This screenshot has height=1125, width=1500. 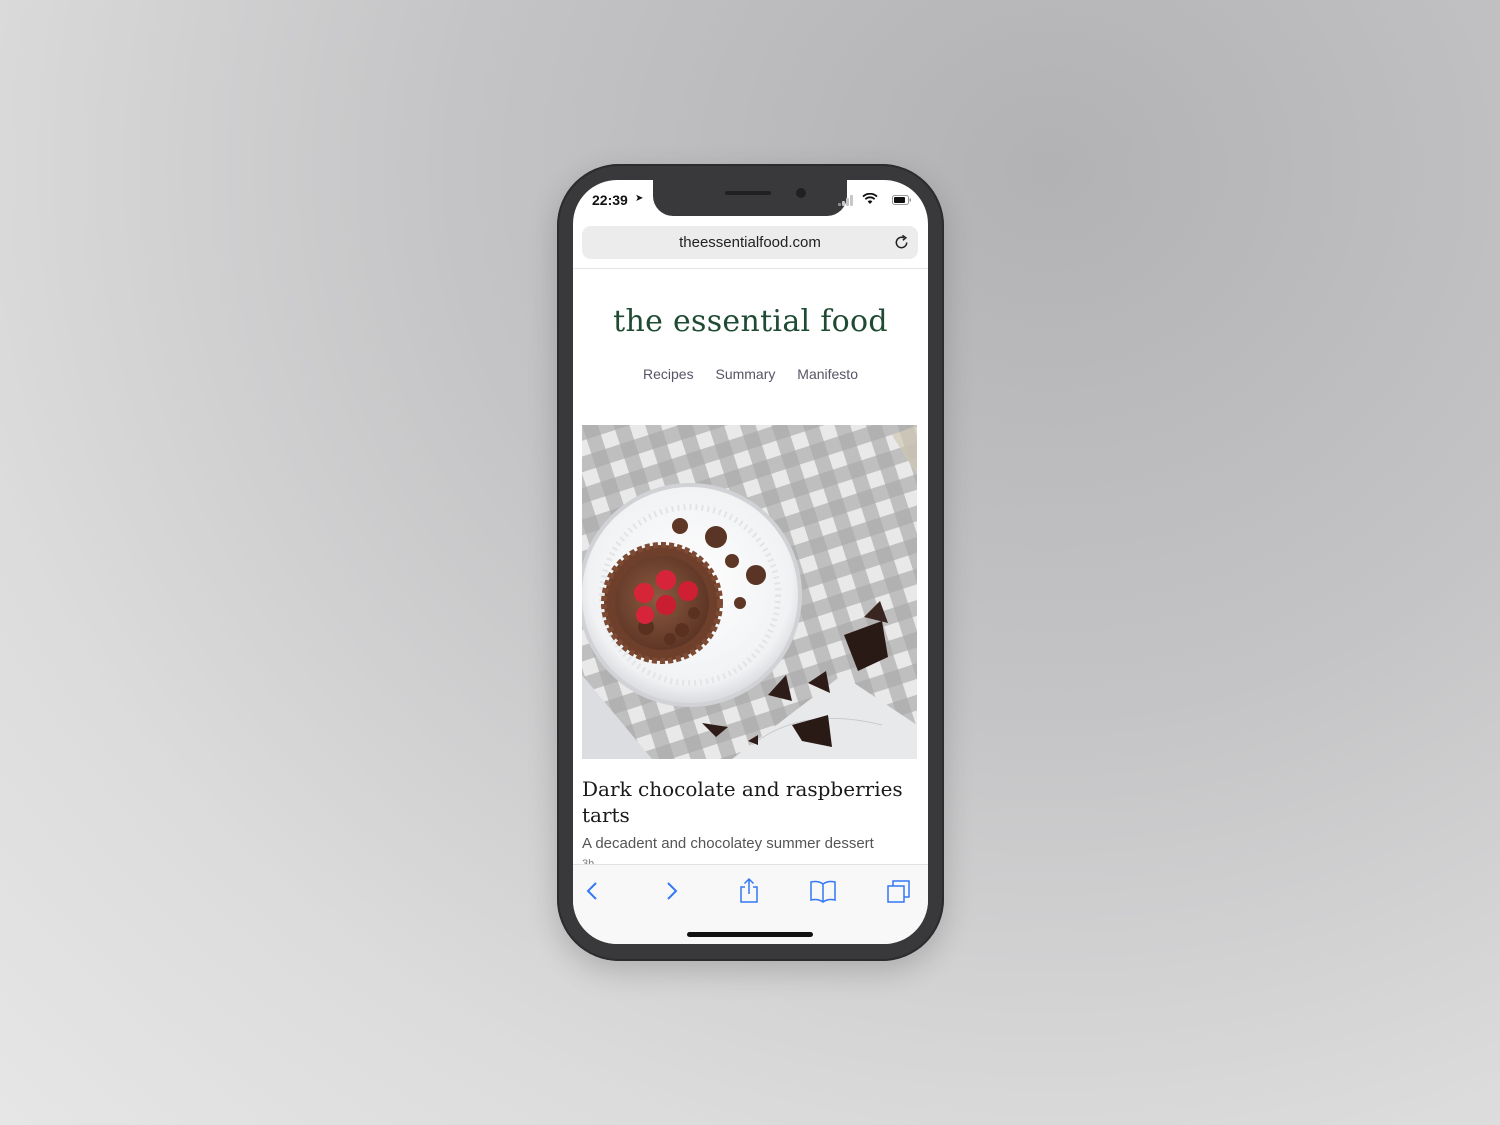 I want to click on location-arrow-icon: ➤, so click(x=639, y=198).